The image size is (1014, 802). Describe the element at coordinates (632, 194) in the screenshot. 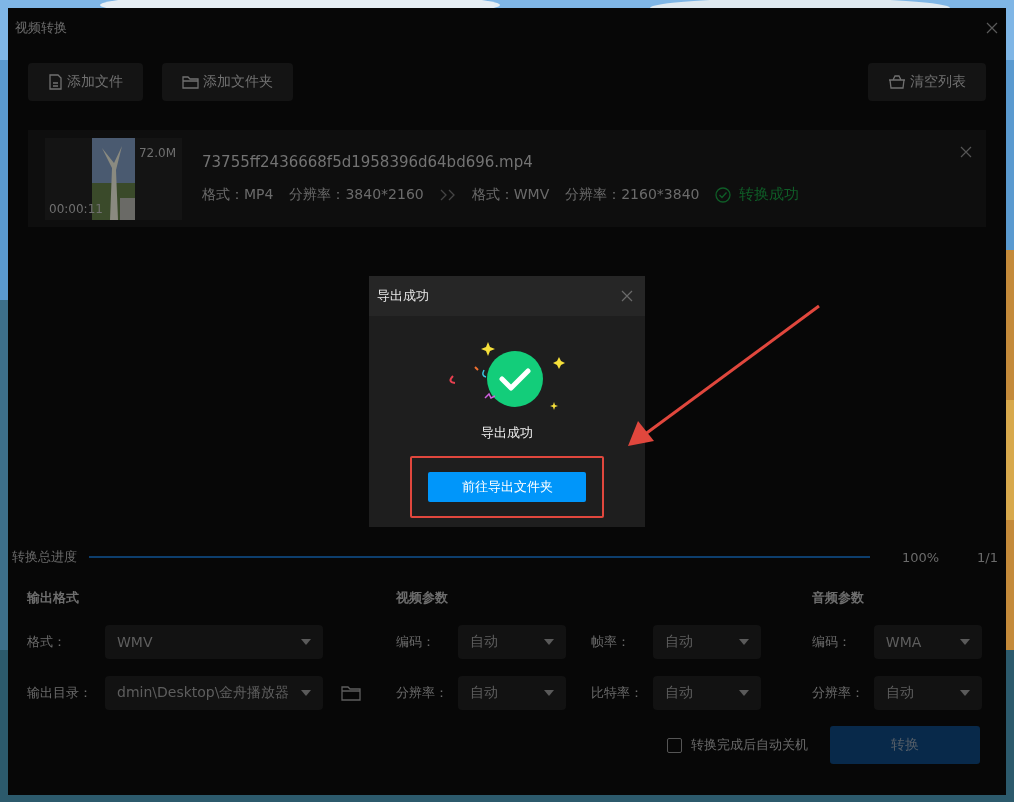

I see `target-info: 分辨率：2160*3840` at that location.